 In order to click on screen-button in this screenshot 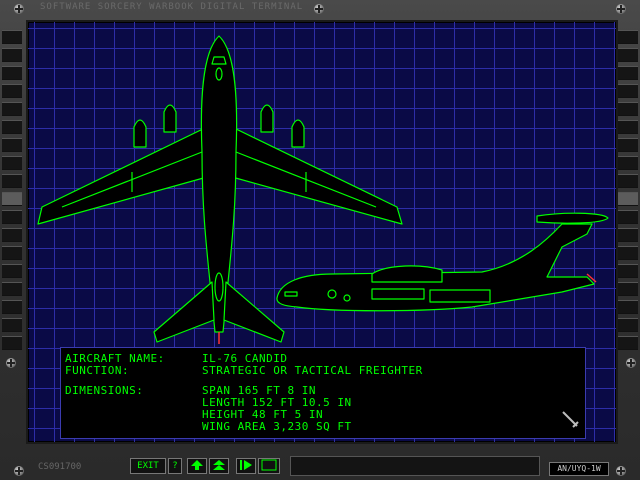, I will do `click(269, 466)`.